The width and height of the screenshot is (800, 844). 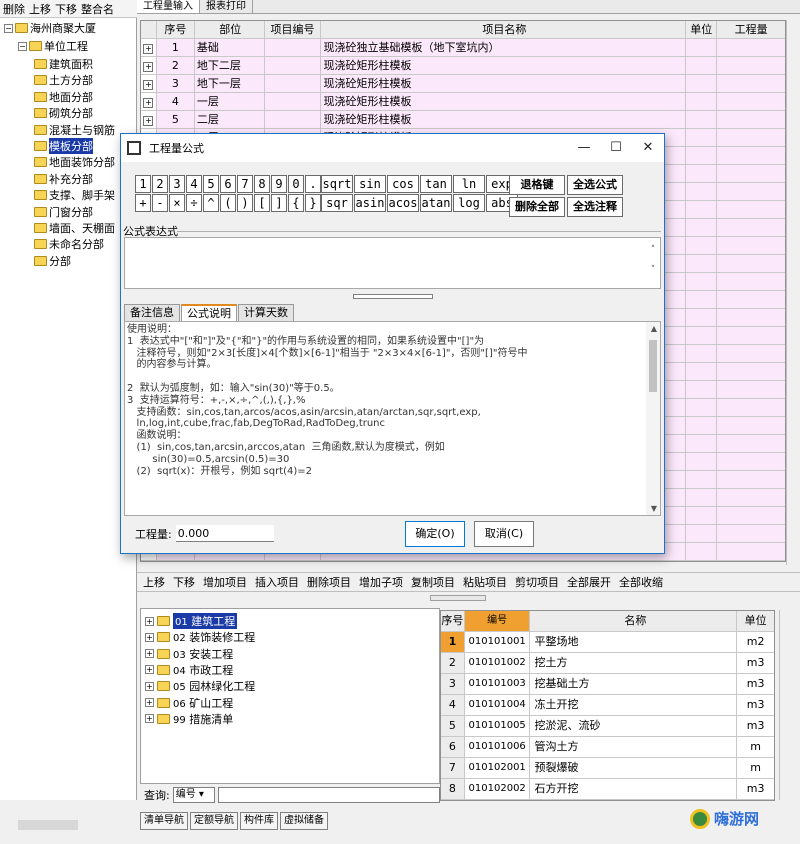 What do you see at coordinates (337, 203) in the screenshot?
I see `function-key: sqr` at bounding box center [337, 203].